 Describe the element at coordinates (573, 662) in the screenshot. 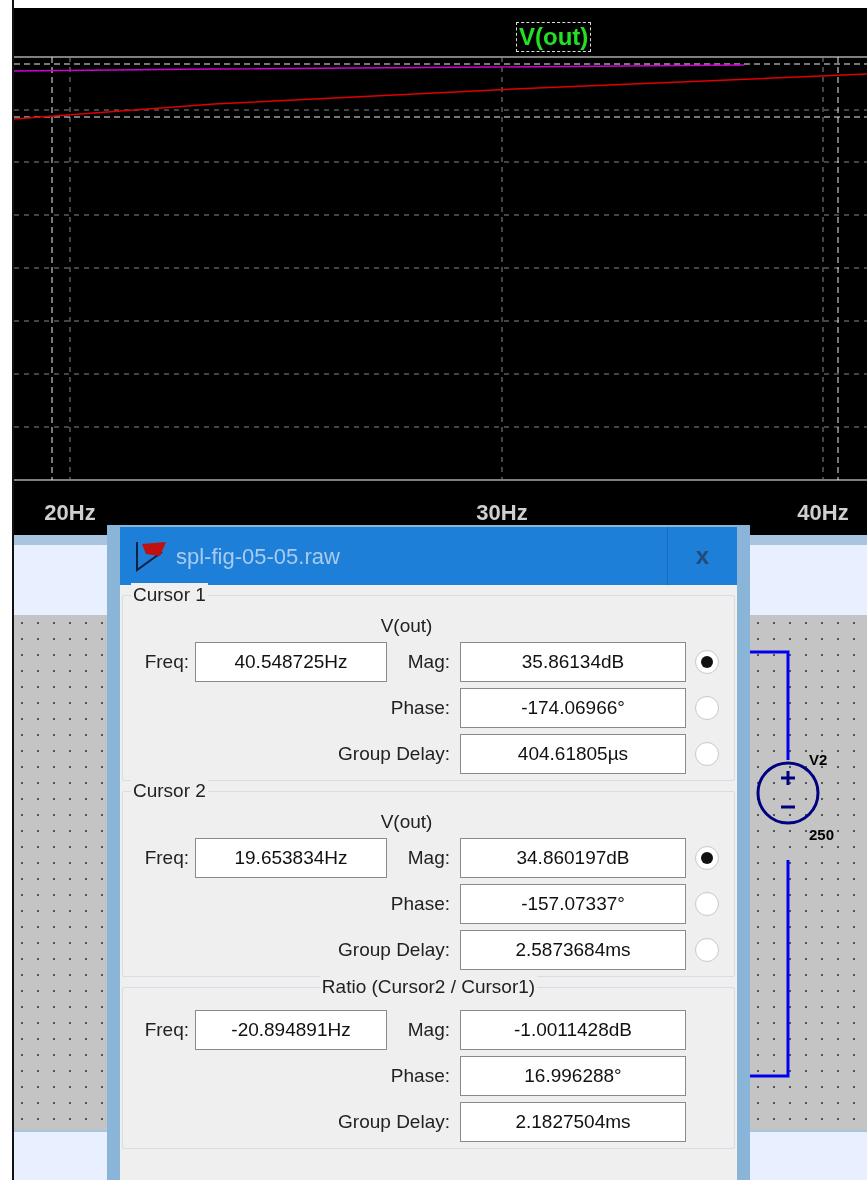

I see `value-field: 35.86134dB` at that location.